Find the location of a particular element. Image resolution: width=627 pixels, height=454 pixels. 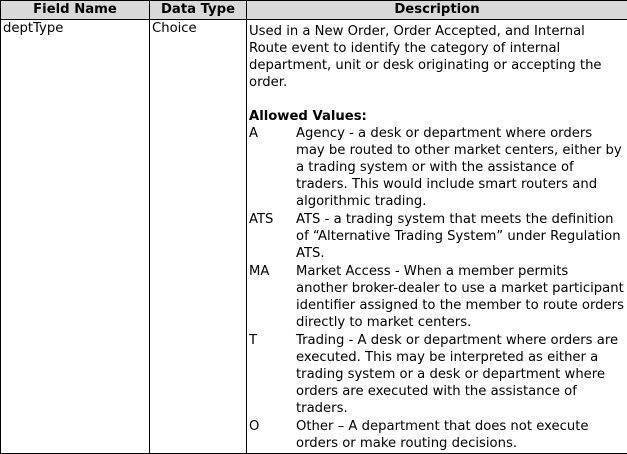

allowed-value-code: A is located at coordinates (272, 167).